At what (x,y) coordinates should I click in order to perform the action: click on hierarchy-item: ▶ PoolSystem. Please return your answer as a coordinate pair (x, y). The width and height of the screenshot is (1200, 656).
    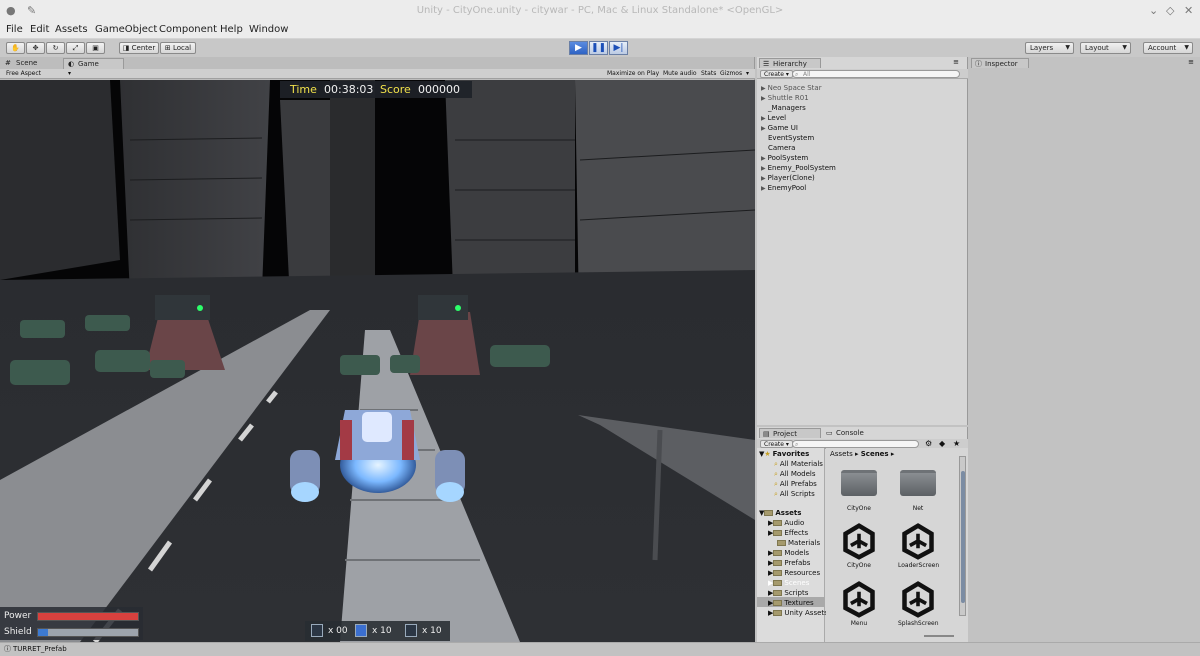
    Looking at the image, I should click on (784, 158).